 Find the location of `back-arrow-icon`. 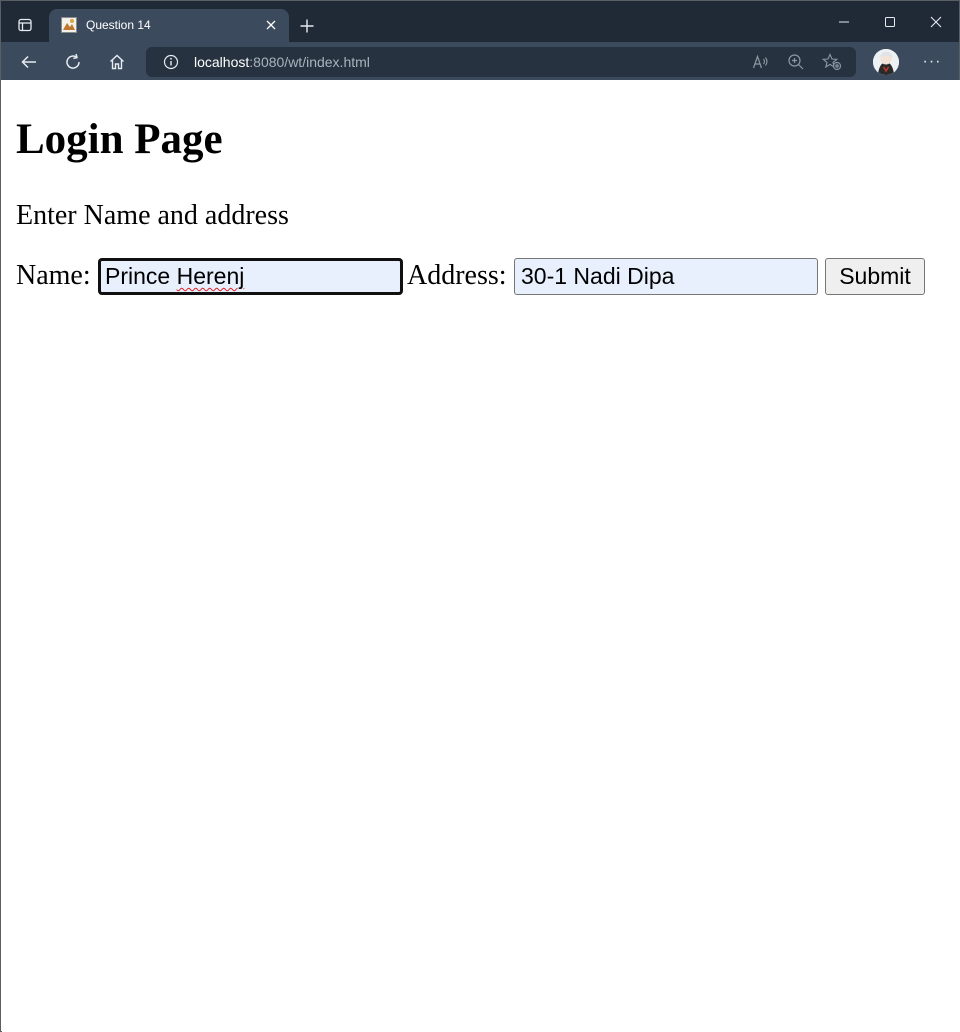

back-arrow-icon is located at coordinates (29, 62).